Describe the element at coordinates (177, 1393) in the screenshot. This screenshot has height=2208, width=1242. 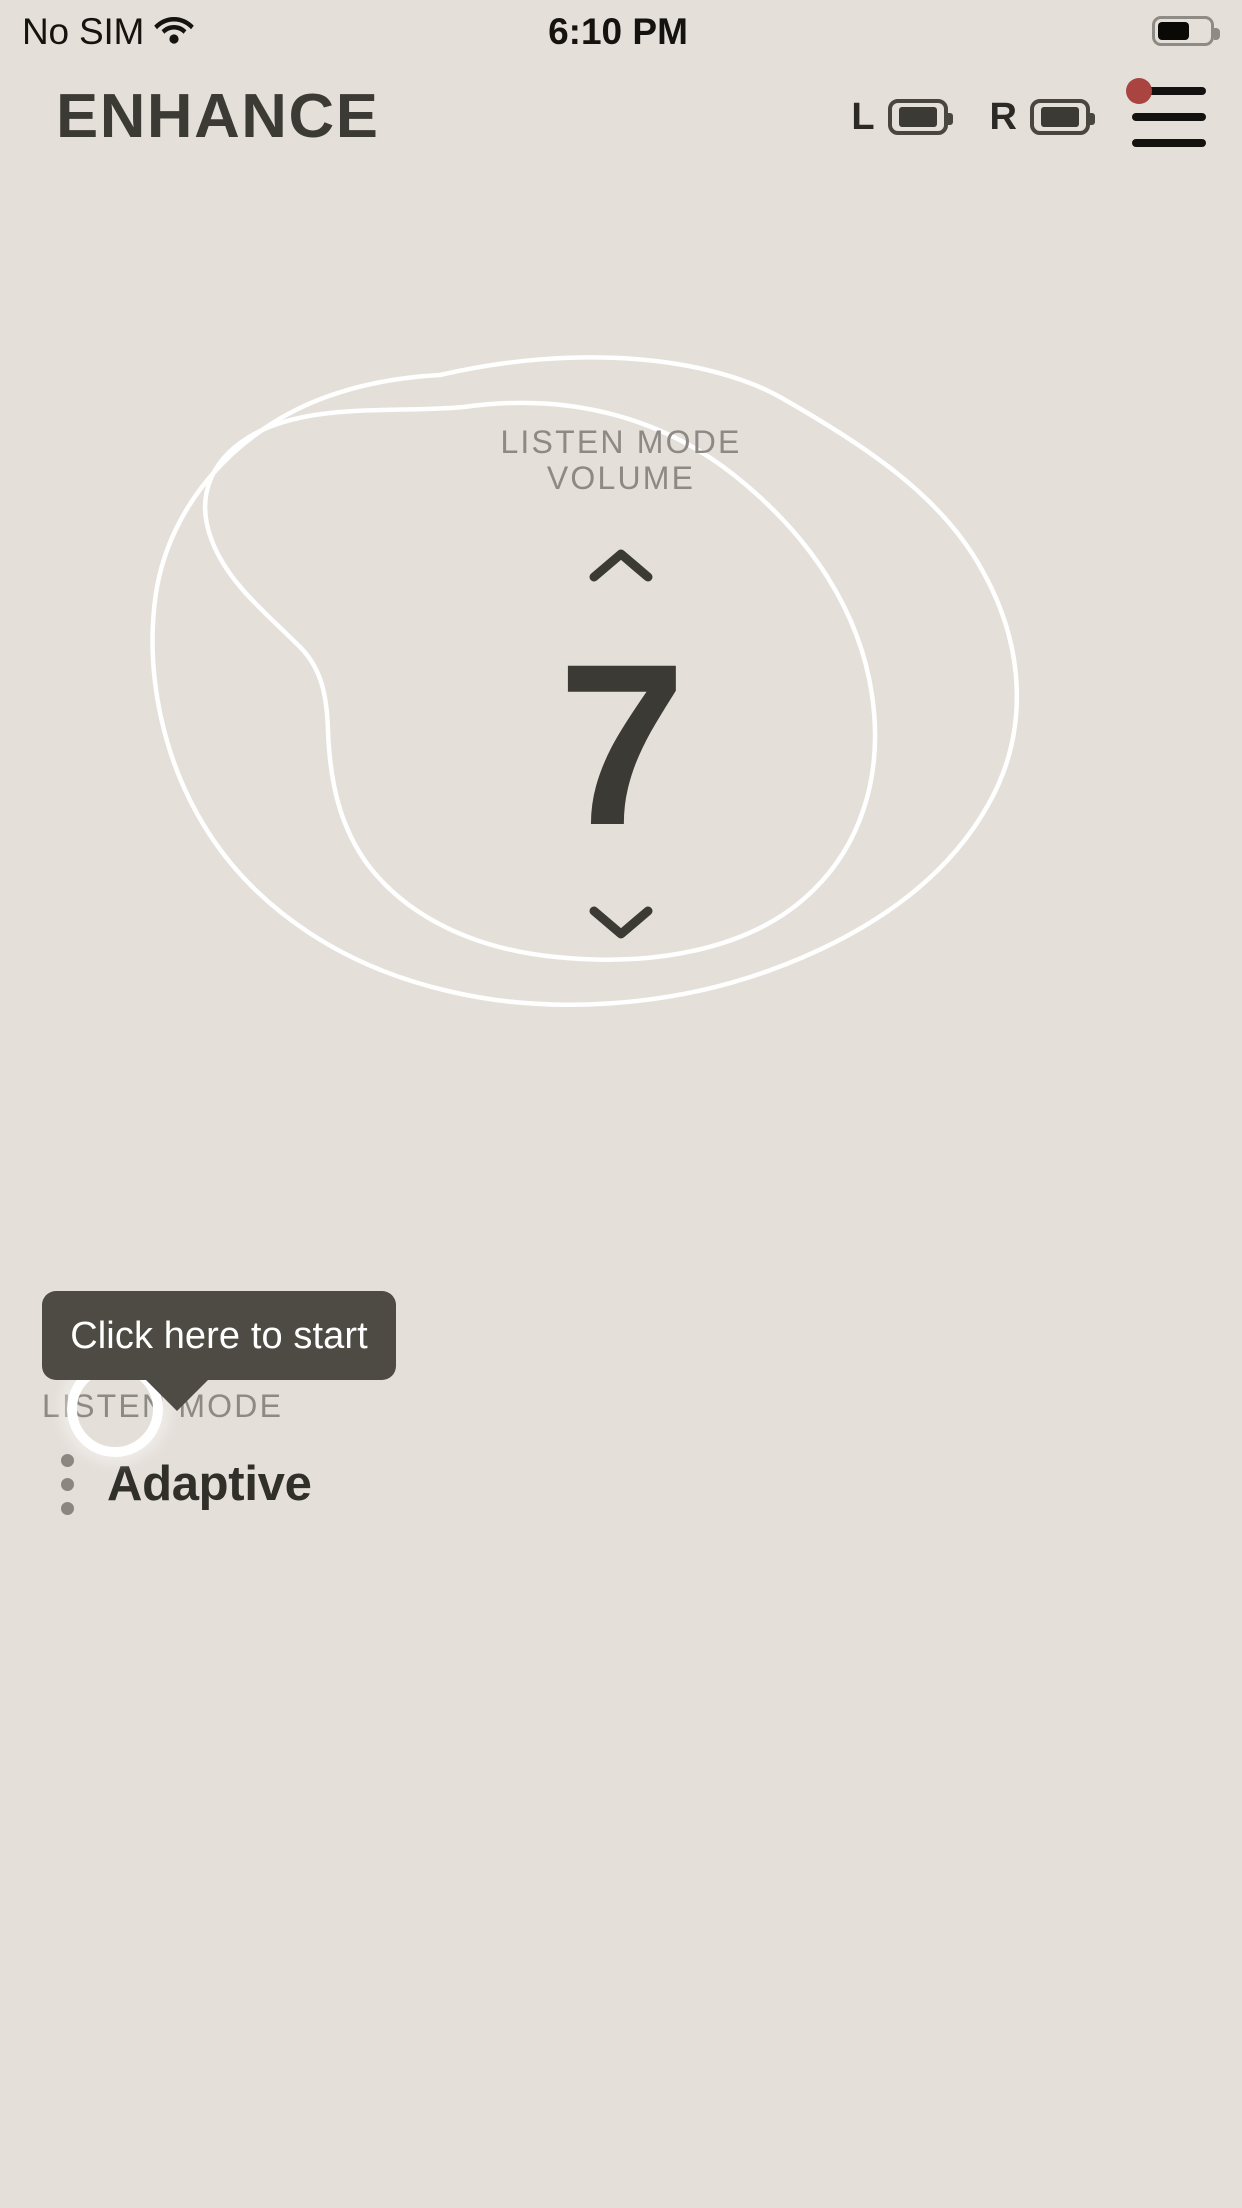
I see `onboarding-tooltip-arrow` at that location.